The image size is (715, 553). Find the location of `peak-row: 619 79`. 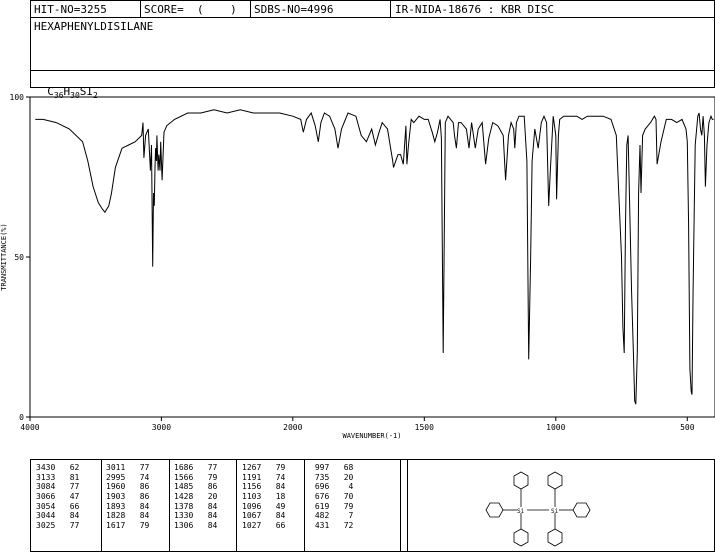

peak-row: 619 79 is located at coordinates (332, 506).